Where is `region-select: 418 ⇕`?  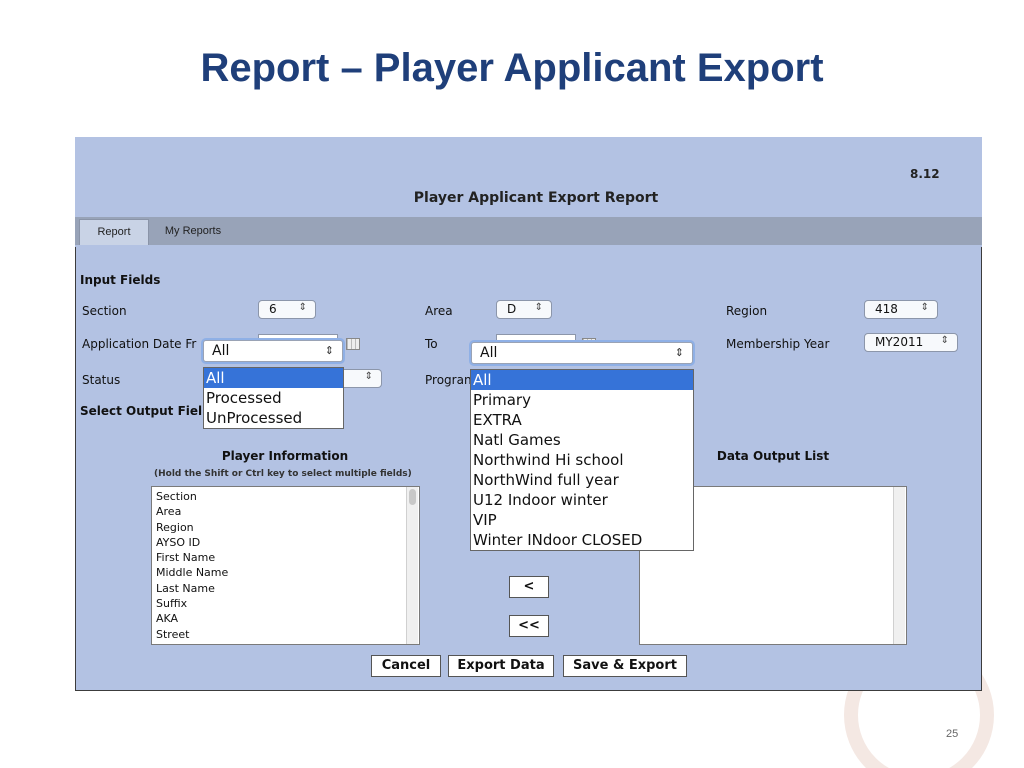 region-select: 418 ⇕ is located at coordinates (901, 309).